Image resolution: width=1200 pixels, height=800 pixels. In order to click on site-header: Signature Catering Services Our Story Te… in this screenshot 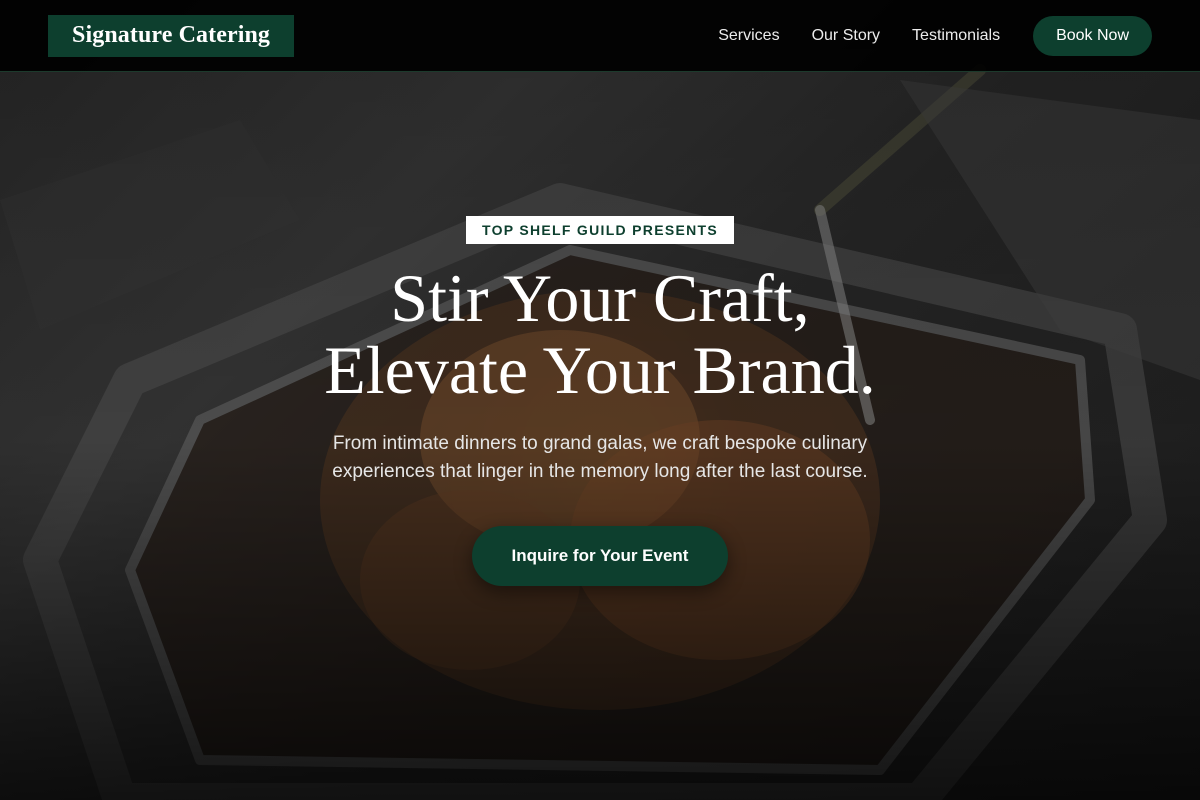, I will do `click(600, 36)`.